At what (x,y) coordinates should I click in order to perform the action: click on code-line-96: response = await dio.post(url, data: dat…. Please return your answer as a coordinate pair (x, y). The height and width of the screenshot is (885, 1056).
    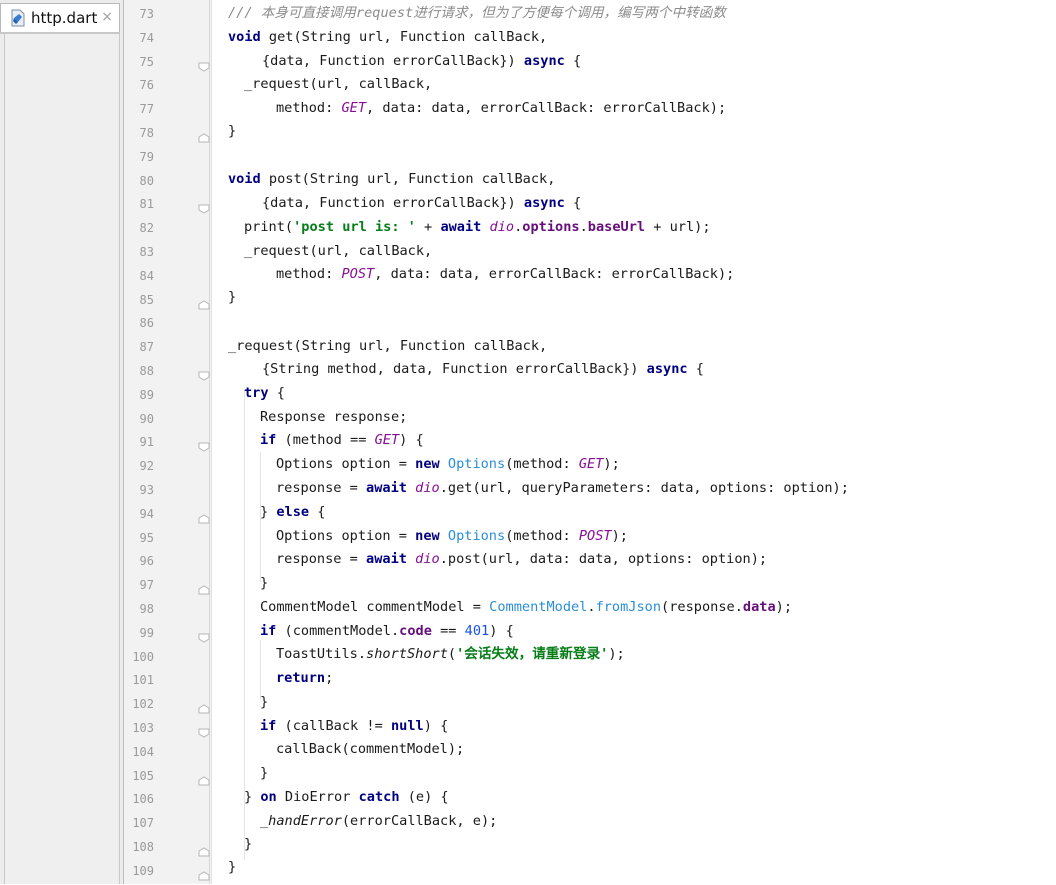
    Looking at the image, I should click on (522, 559).